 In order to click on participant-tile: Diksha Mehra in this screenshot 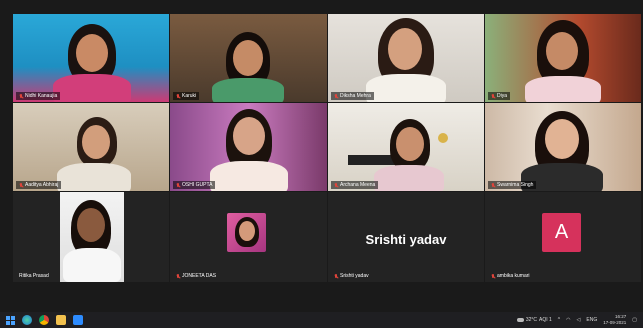, I will do `click(406, 58)`.